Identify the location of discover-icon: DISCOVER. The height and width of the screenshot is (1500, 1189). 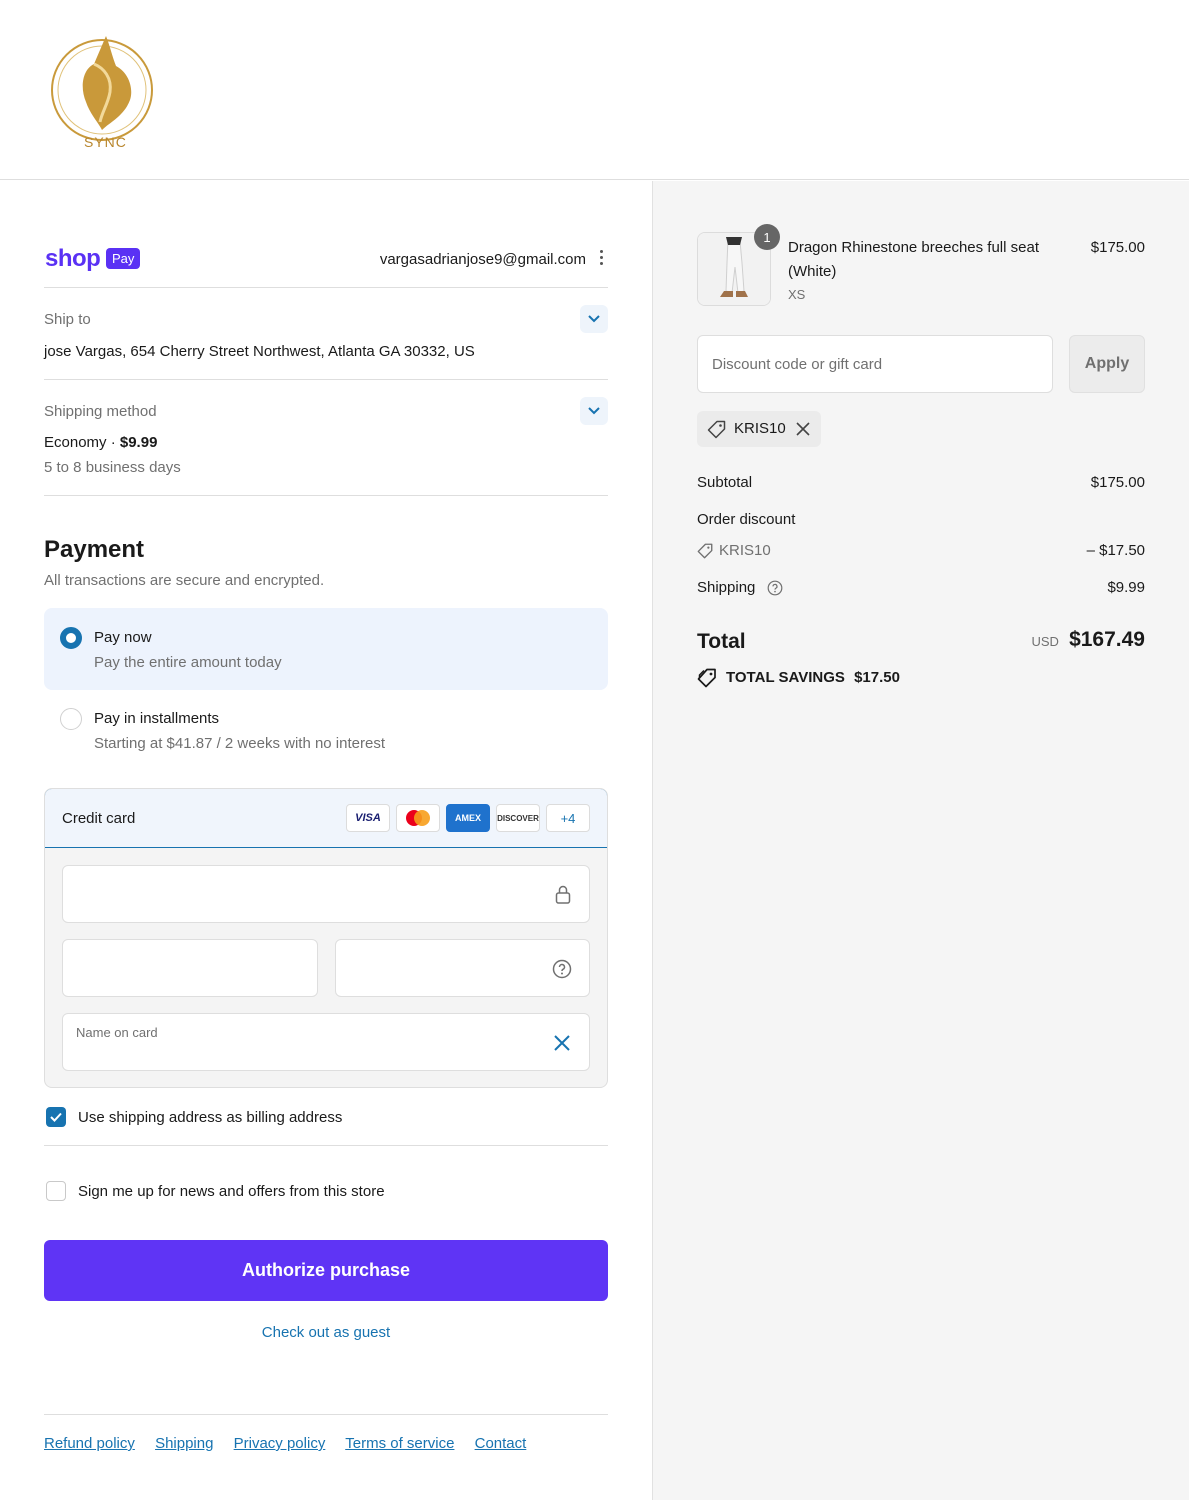
(518, 818).